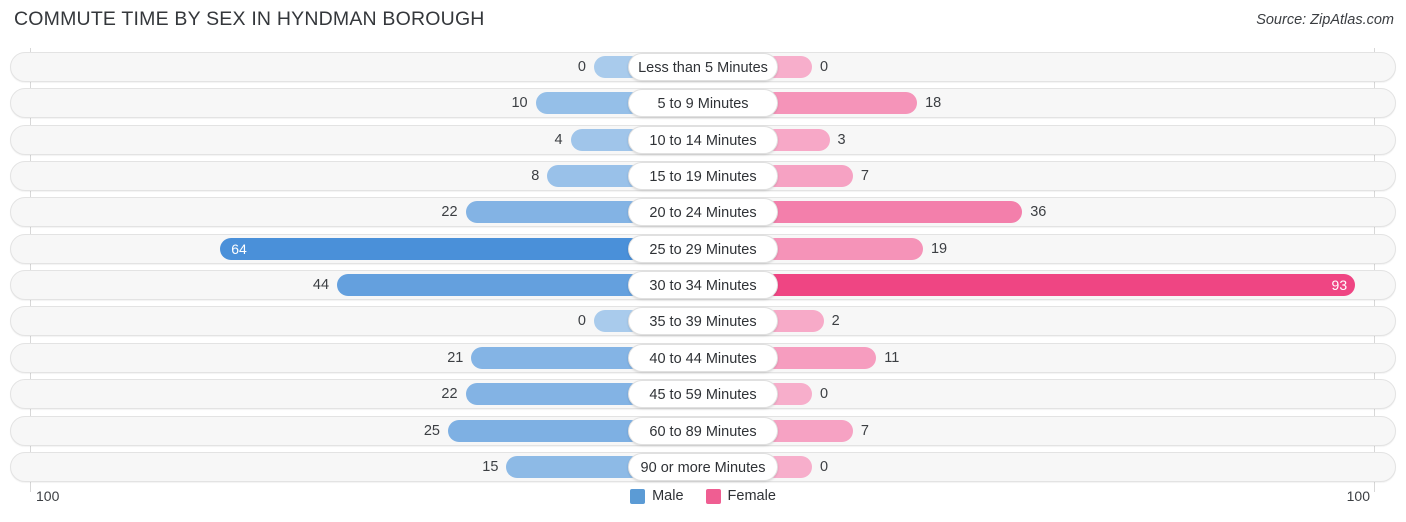 The height and width of the screenshot is (522, 1406). I want to click on value-label-male: 64, so click(239, 248).